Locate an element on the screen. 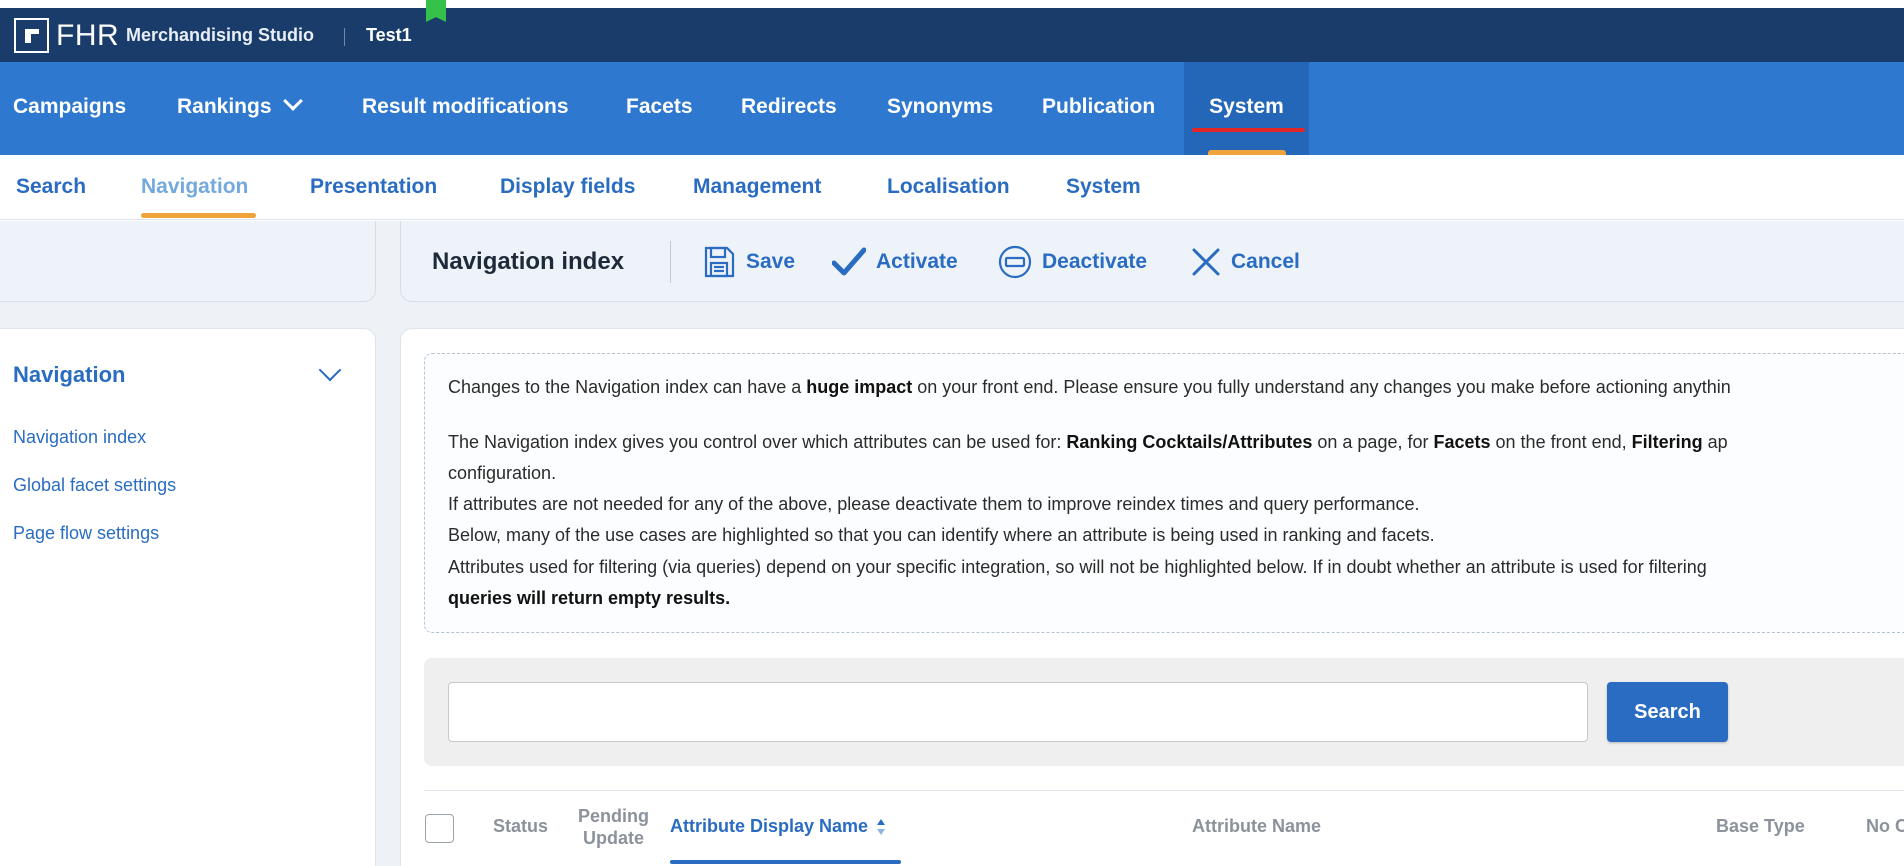 The width and height of the screenshot is (1904, 866). search-input is located at coordinates (1018, 712).